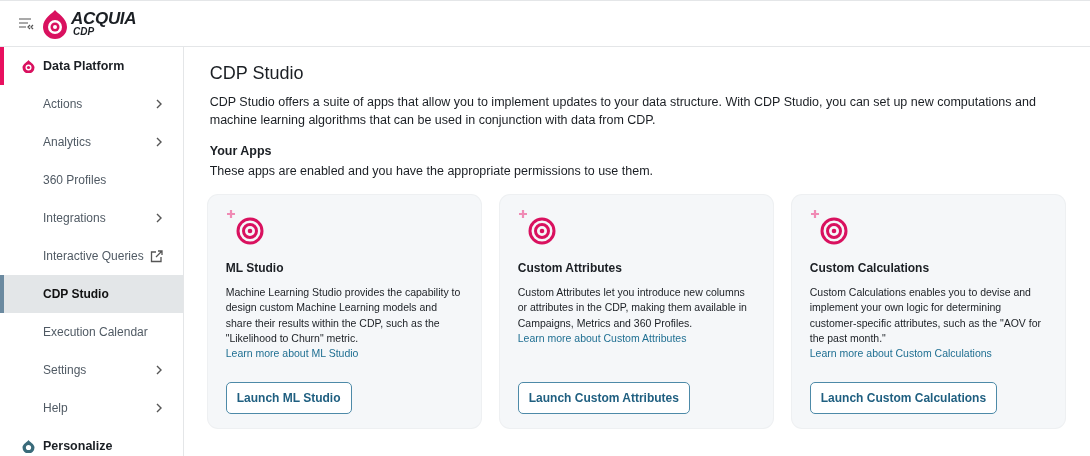  What do you see at coordinates (602, 337) in the screenshot?
I see `learn-more-link: Learn more about Custom Attributes` at bounding box center [602, 337].